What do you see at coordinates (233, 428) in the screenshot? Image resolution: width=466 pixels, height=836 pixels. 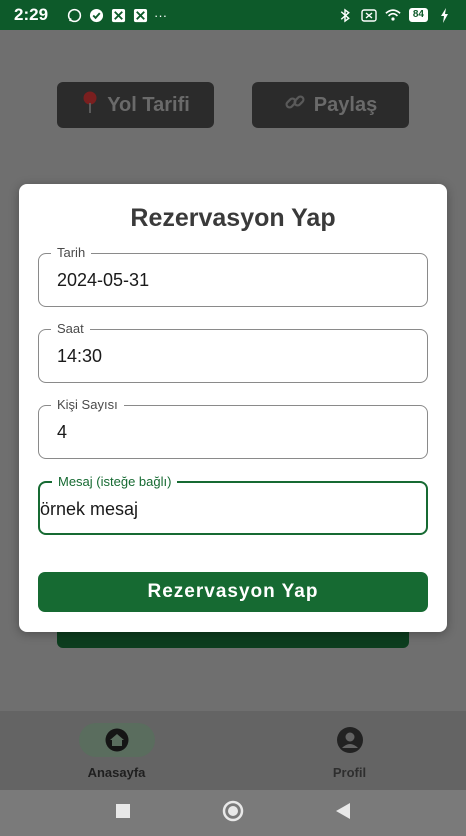 I see `guest-count-field: Kişi Sayısı 4` at bounding box center [233, 428].